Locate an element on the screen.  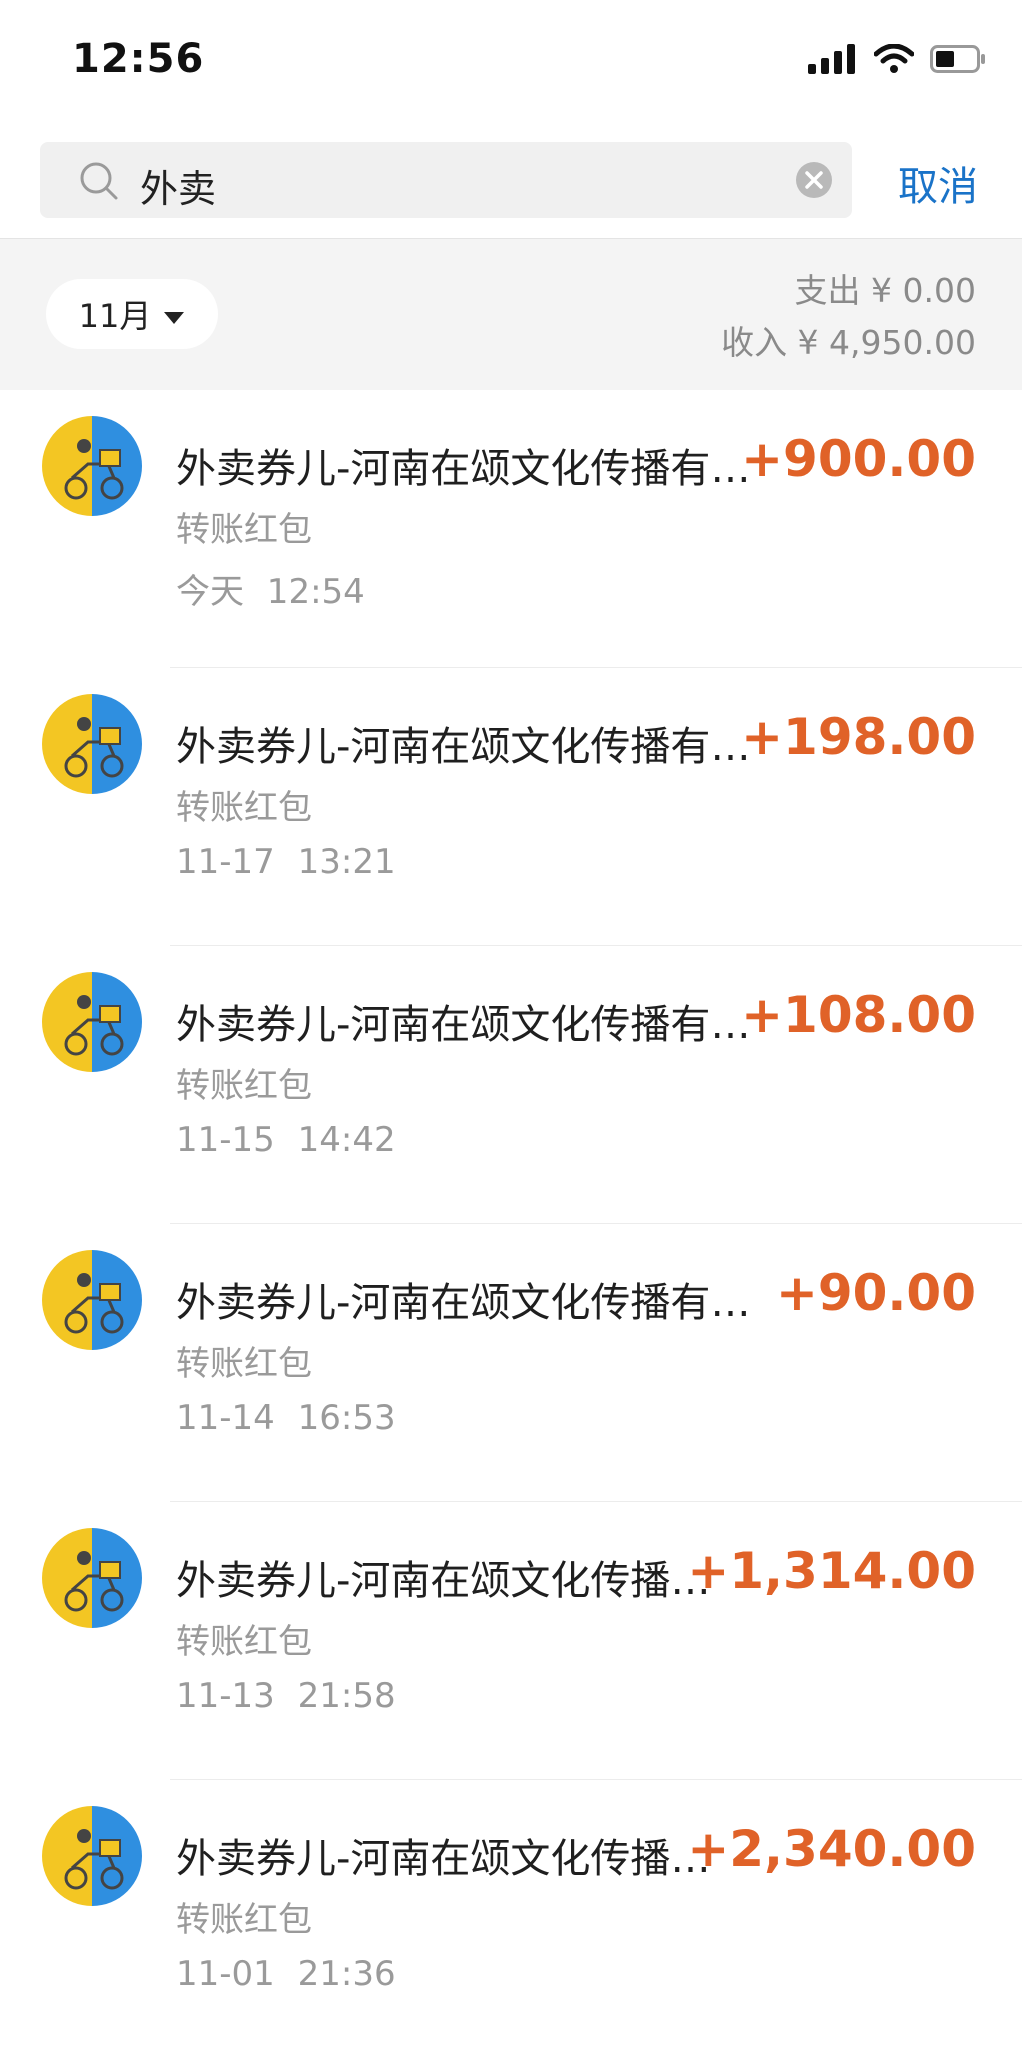
cancel-button: 取消 is located at coordinates (938, 183).